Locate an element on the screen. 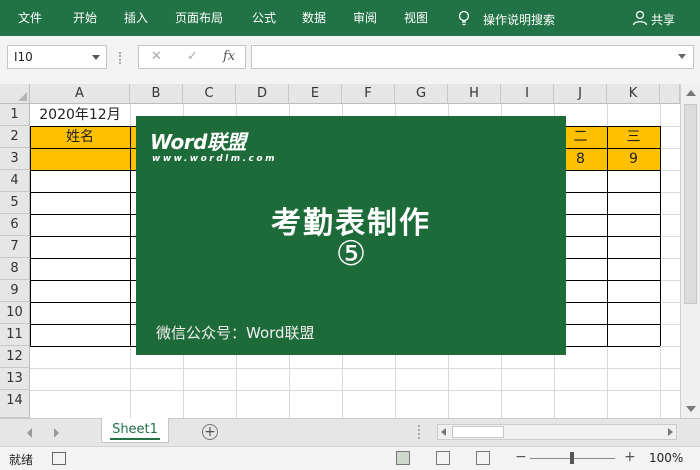 Image resolution: width=700 pixels, height=470 pixels. tell-me-search: 操作说明搜索 is located at coordinates (519, 19).